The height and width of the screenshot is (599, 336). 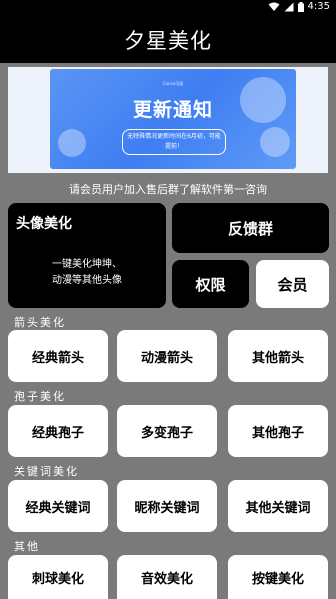 What do you see at coordinates (87, 255) in the screenshot?
I see `avatar-beautify-card: 头像美化 一键美化坤坤、 动漫等其他头像` at bounding box center [87, 255].